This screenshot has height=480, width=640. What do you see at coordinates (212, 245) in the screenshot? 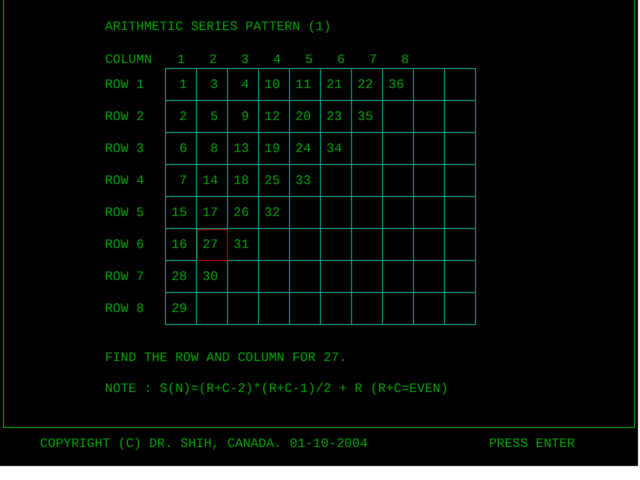
I see `grid-cell: 27` at bounding box center [212, 245].